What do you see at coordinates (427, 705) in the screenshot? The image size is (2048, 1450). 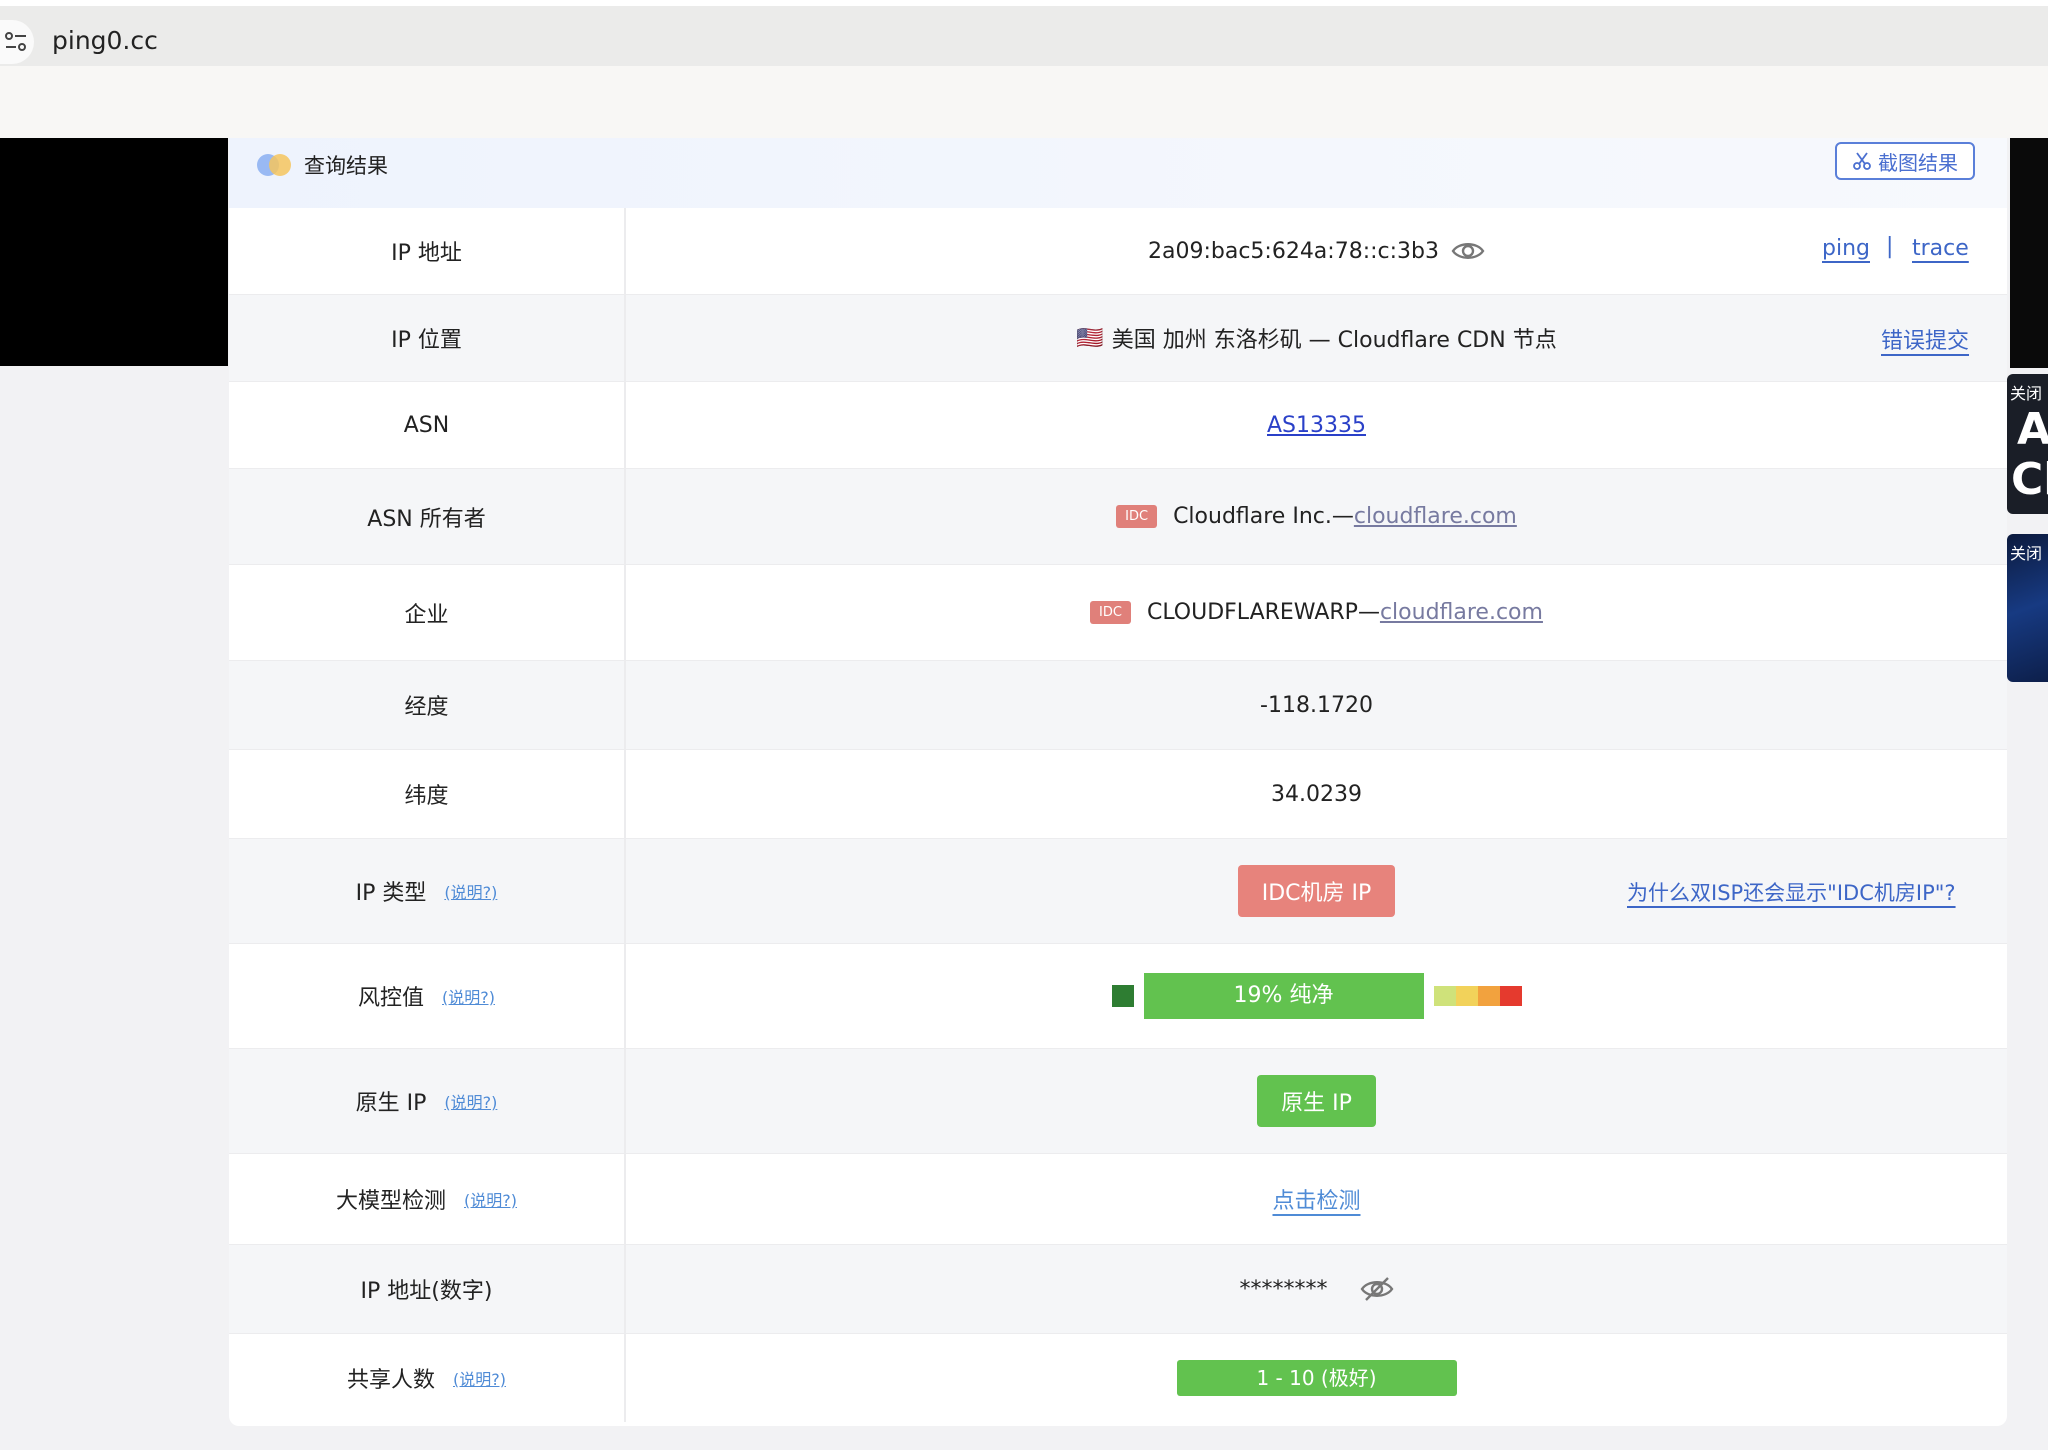 I see `row-label: 经度` at bounding box center [427, 705].